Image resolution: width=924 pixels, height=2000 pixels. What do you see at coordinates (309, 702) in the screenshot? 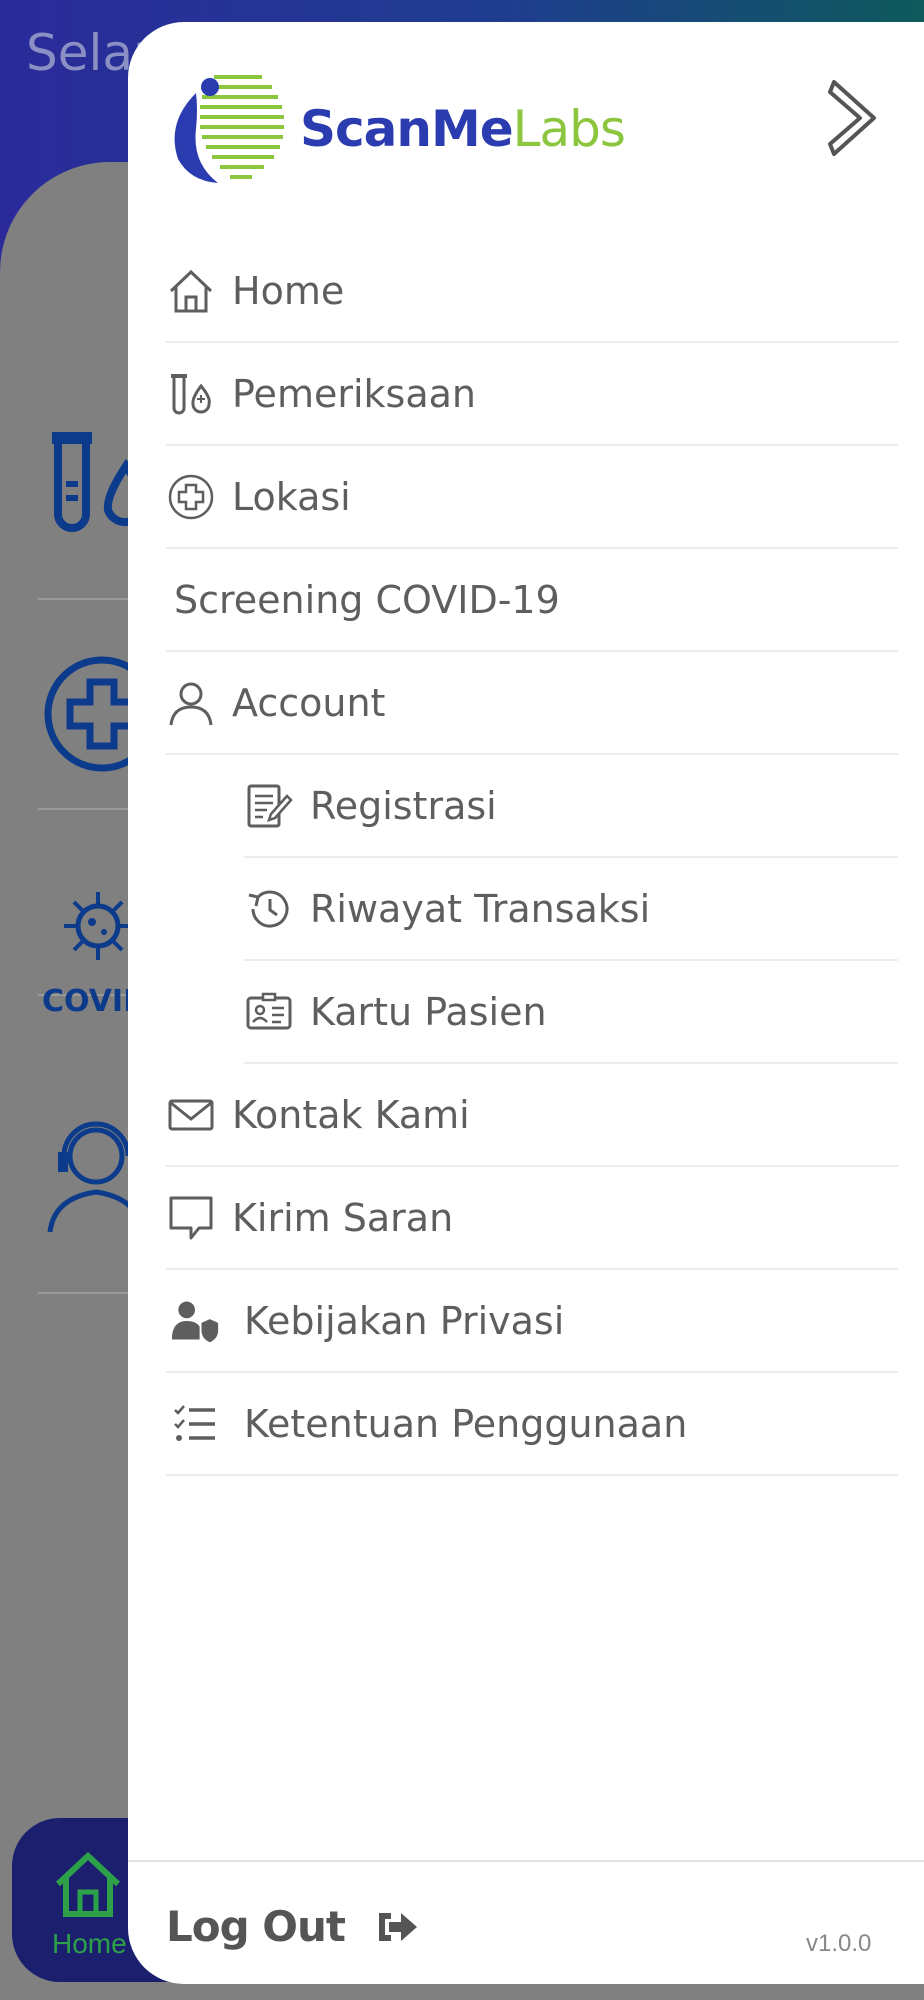
I see `menu-item-label: Account` at bounding box center [309, 702].